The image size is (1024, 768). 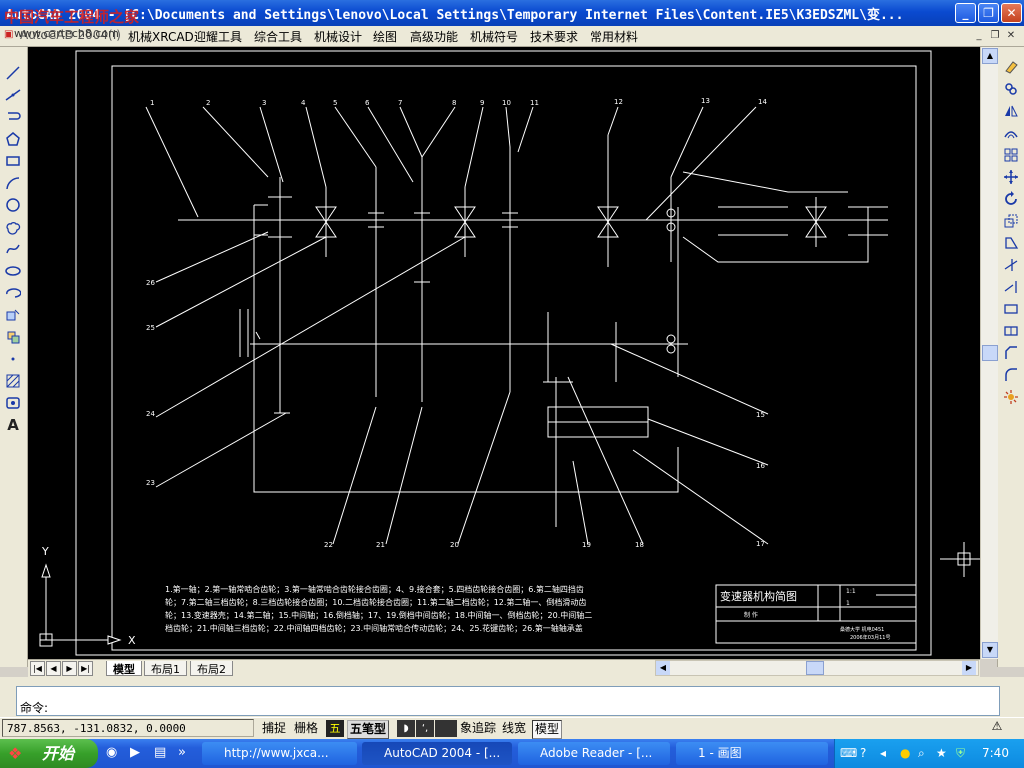 I want to click on offset-icon, so click(x=1011, y=133).